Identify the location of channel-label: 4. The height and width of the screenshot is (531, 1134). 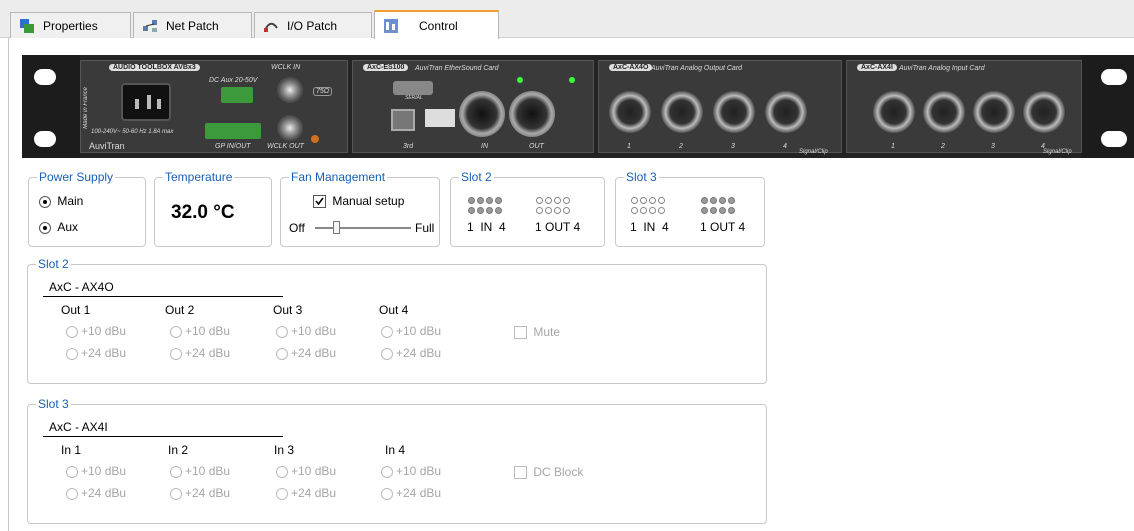
(785, 146).